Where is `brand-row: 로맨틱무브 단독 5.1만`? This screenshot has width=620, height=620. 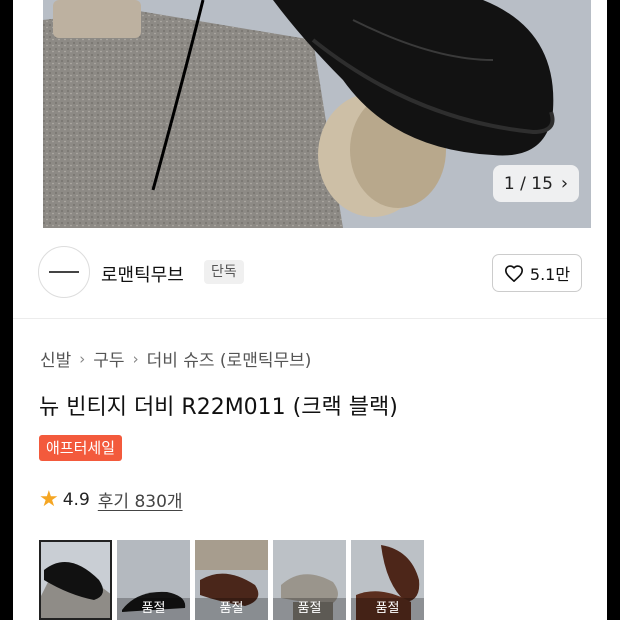
brand-row: 로맨틱무브 단독 5.1만 is located at coordinates (310, 273).